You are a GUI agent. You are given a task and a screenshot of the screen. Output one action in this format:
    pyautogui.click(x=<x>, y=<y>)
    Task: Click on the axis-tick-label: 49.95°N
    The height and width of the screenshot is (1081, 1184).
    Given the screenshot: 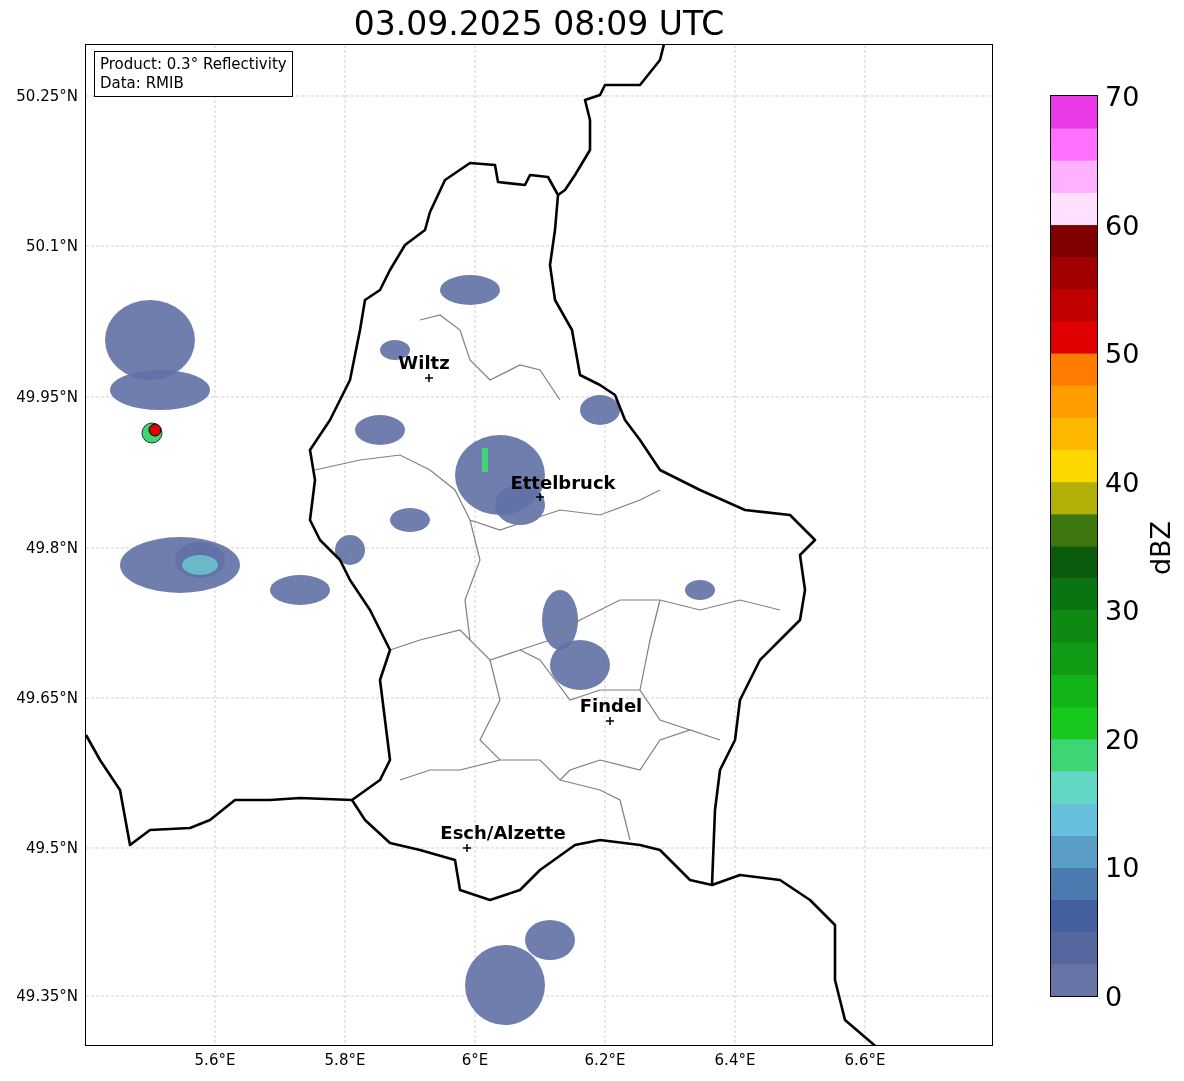 What is the action you would take?
    pyautogui.click(x=47, y=397)
    